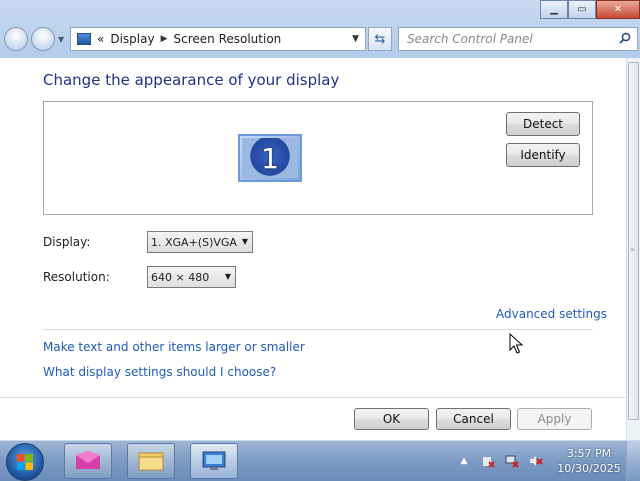 The height and width of the screenshot is (481, 640). What do you see at coordinates (43, 39) in the screenshot?
I see `forward-button` at bounding box center [43, 39].